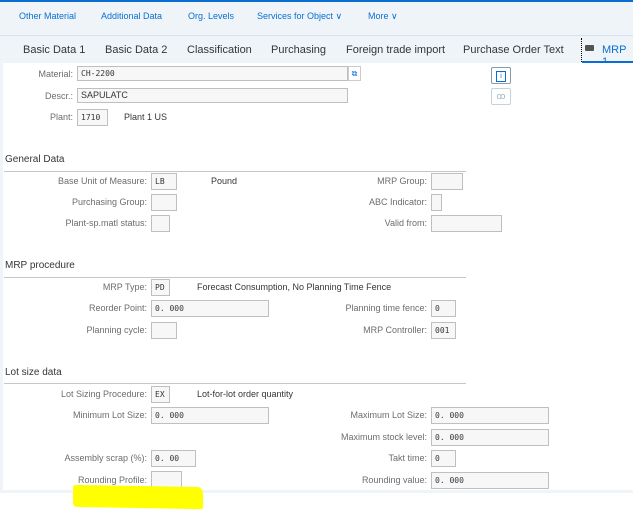 The height and width of the screenshot is (510, 633). What do you see at coordinates (55, 74) in the screenshot?
I see `material-label: Material:` at bounding box center [55, 74].